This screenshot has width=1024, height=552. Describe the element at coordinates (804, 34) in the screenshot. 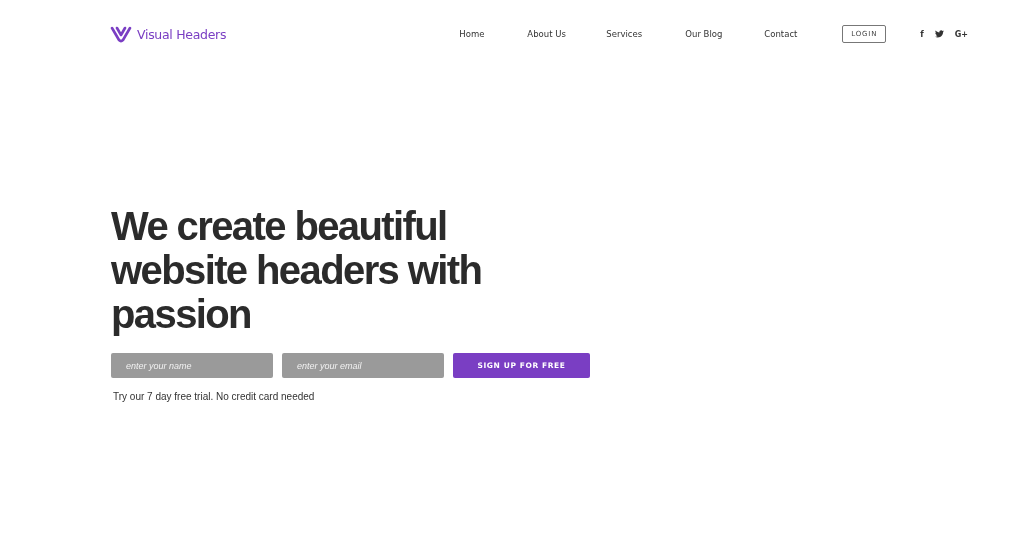

I see `nav-link: Contact` at that location.